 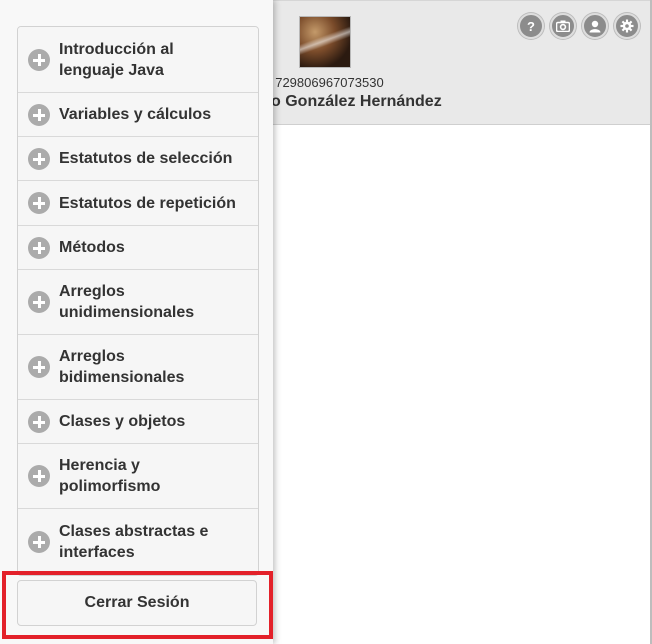 I want to click on menu-item-clases-abstractas: Clases abstractas e interfaces, so click(x=138, y=542).